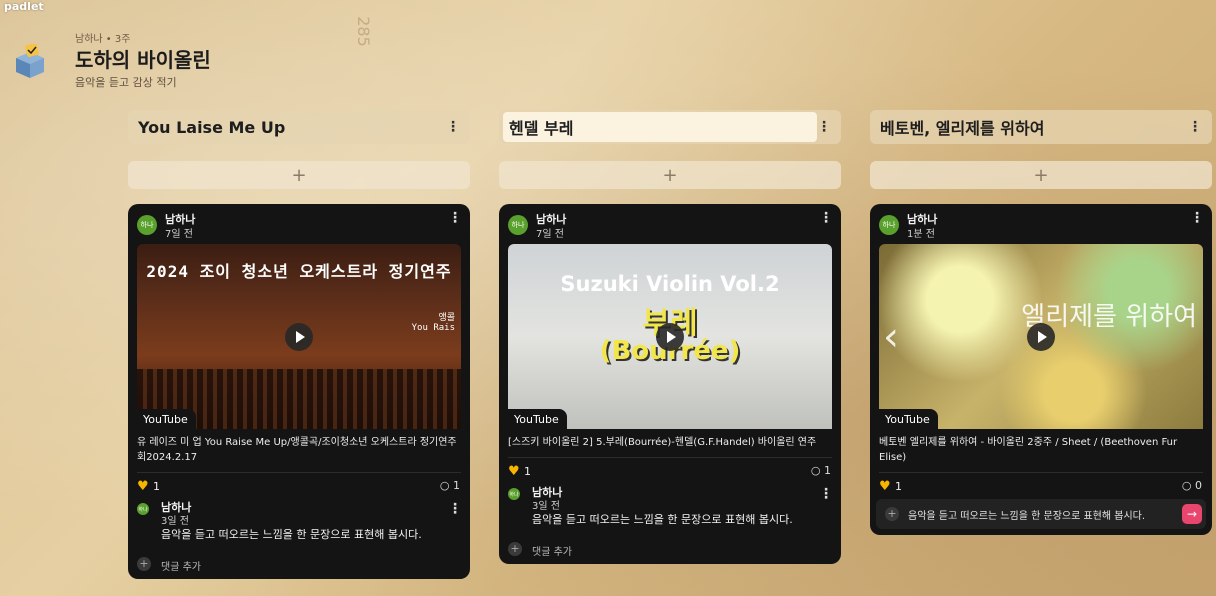  Describe the element at coordinates (211, 127) in the screenshot. I see `column-title: You Laise Me Up` at that location.